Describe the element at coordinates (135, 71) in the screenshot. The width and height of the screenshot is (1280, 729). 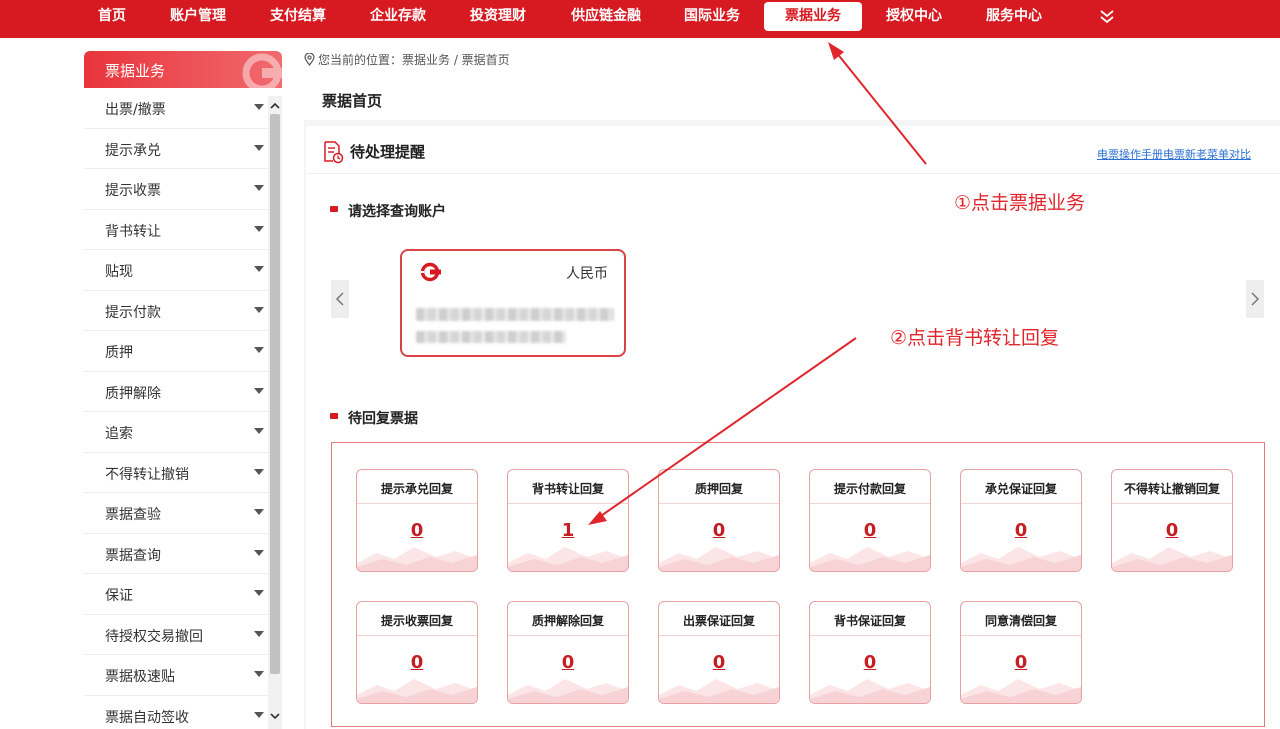
I see `sidebar-title: 票据业务` at that location.